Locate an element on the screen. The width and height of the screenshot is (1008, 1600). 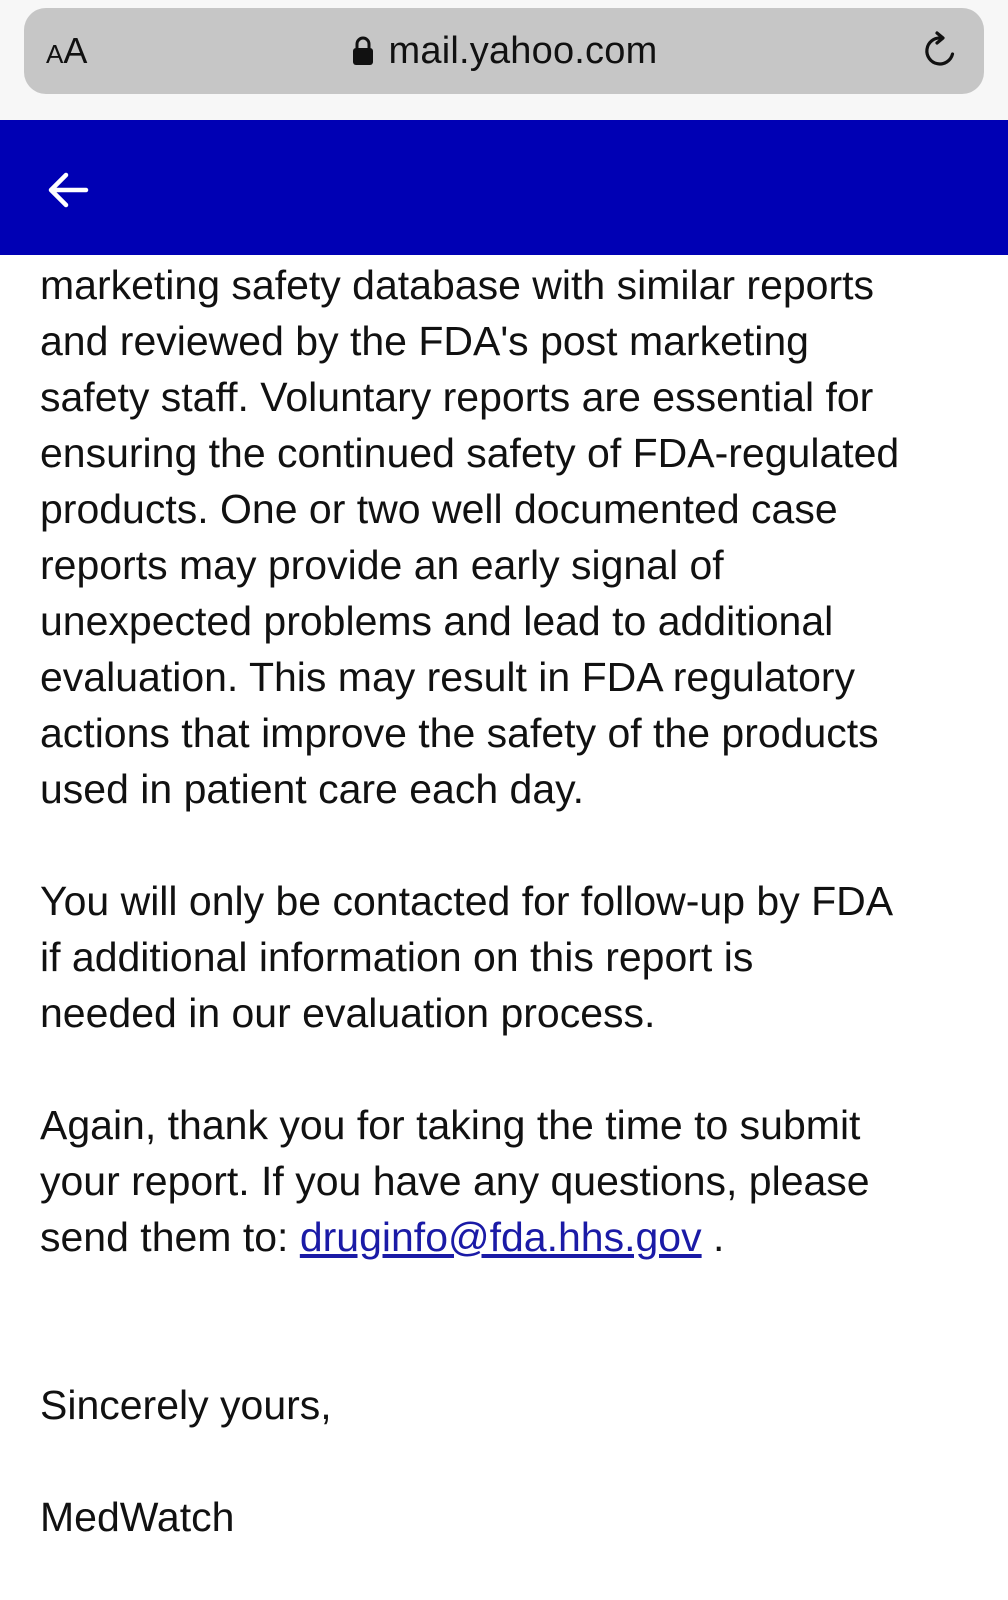
url-display: mail.yahoo.com is located at coordinates (504, 51).